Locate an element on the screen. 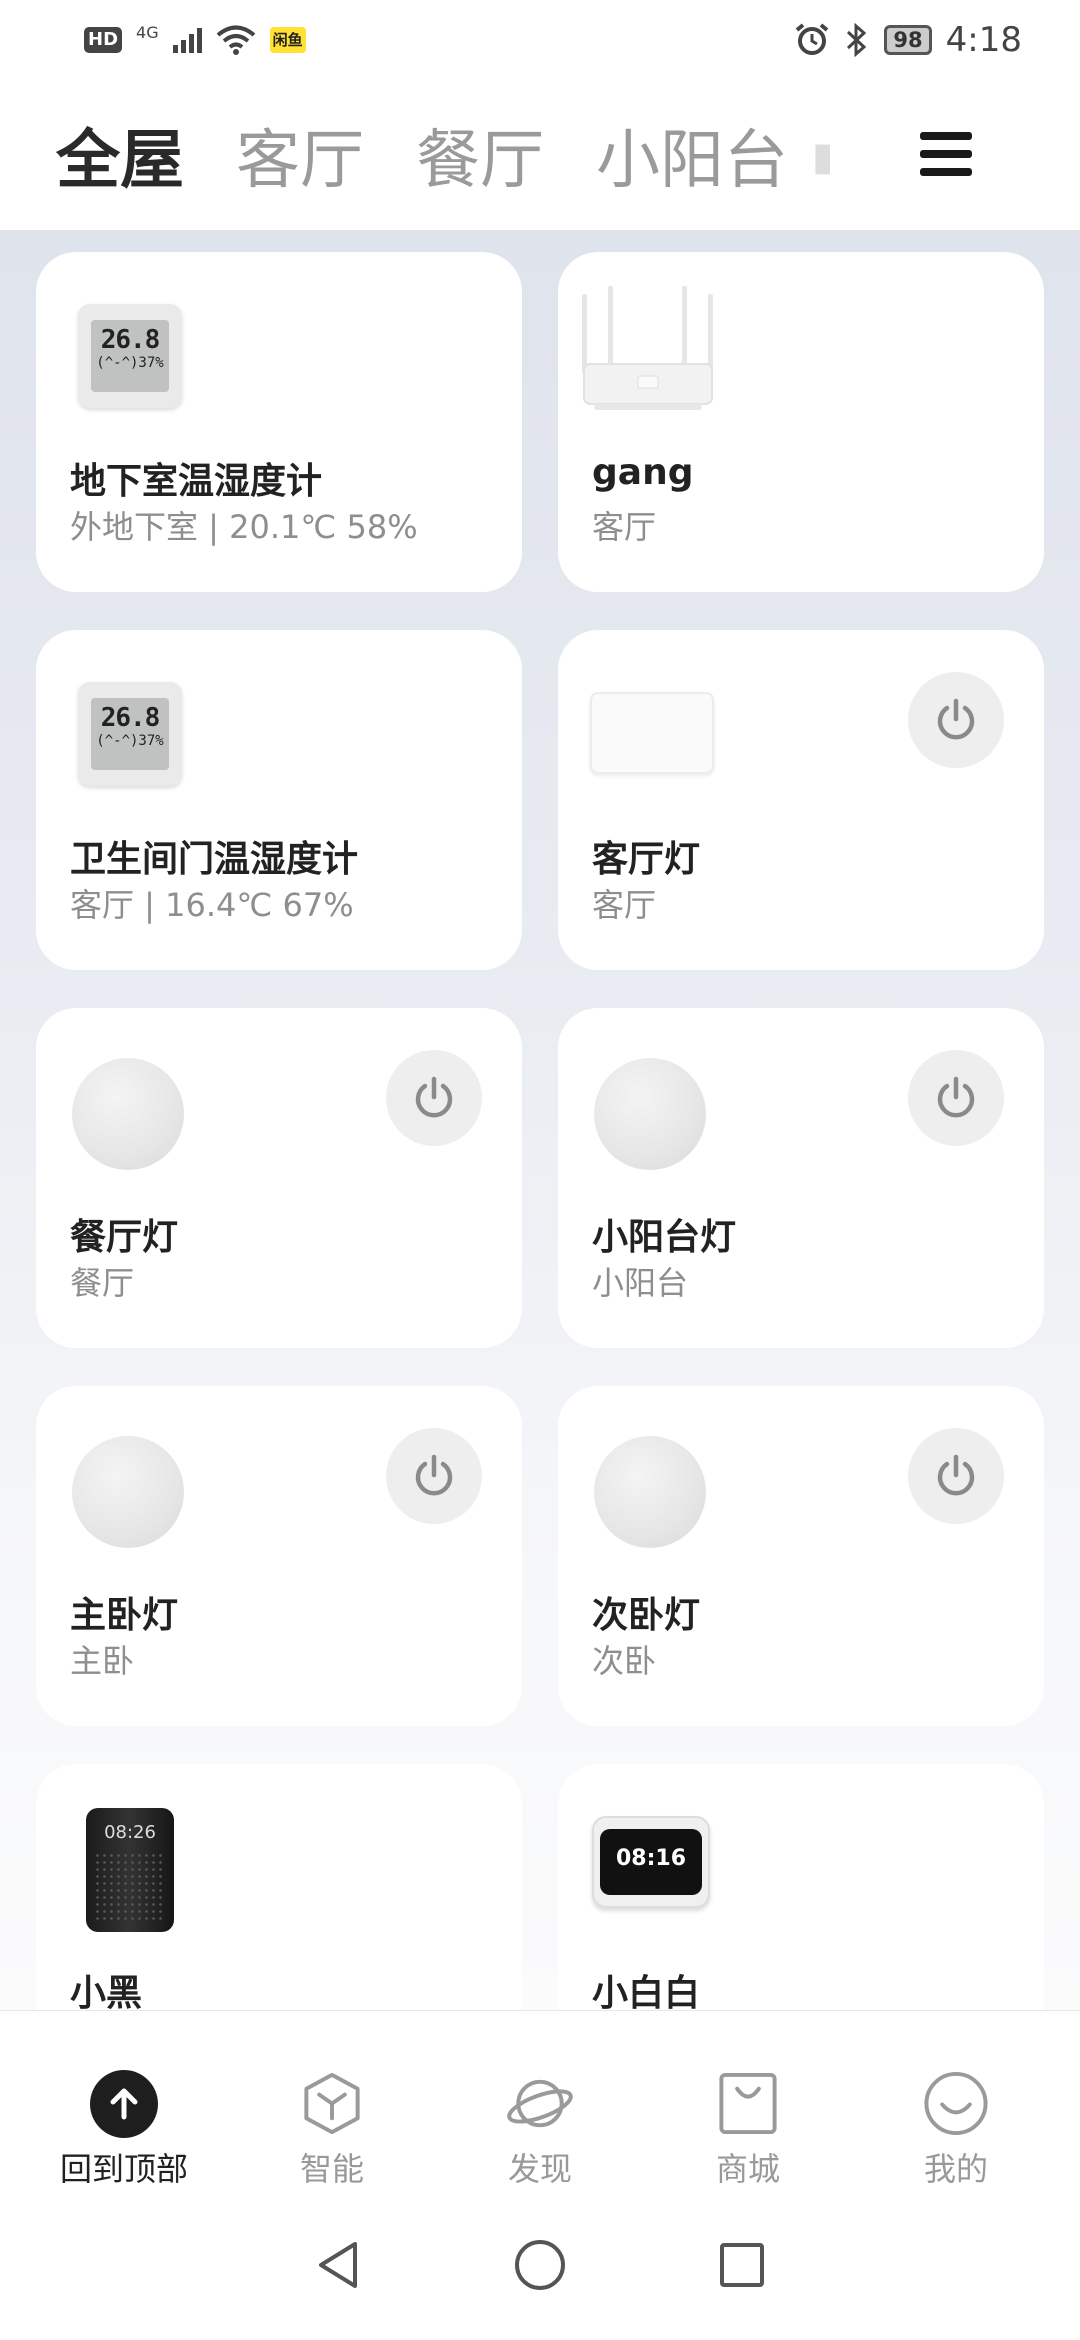 The image size is (1080, 2340). shopping-bag-icon is located at coordinates (748, 2103).